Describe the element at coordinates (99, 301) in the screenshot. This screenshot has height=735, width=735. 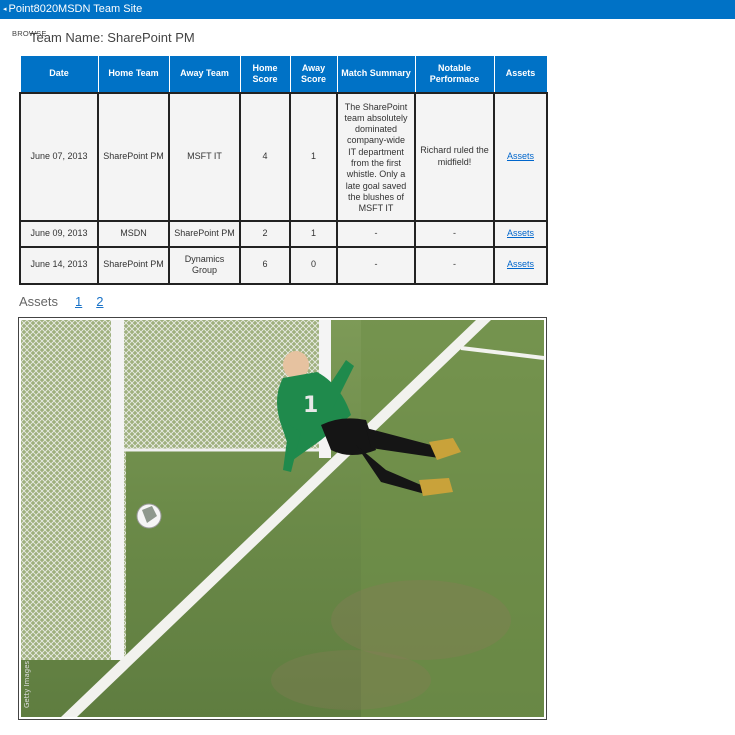
I see `page-link-2: 2` at that location.